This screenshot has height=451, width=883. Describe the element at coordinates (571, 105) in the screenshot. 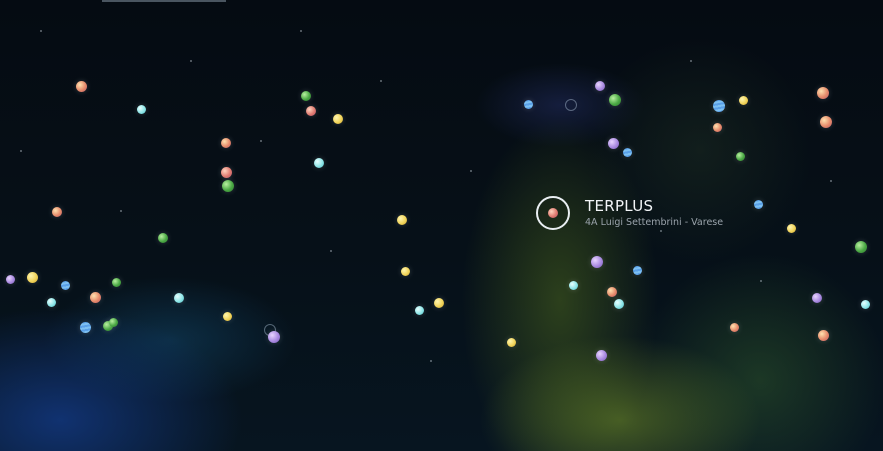

I see `faint-ring-marker` at that location.